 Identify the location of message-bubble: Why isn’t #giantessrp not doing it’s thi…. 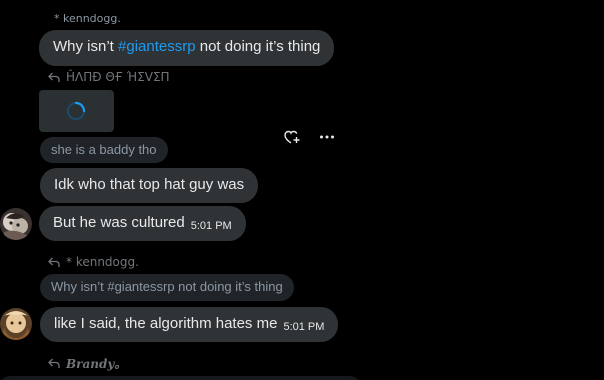
(187, 48).